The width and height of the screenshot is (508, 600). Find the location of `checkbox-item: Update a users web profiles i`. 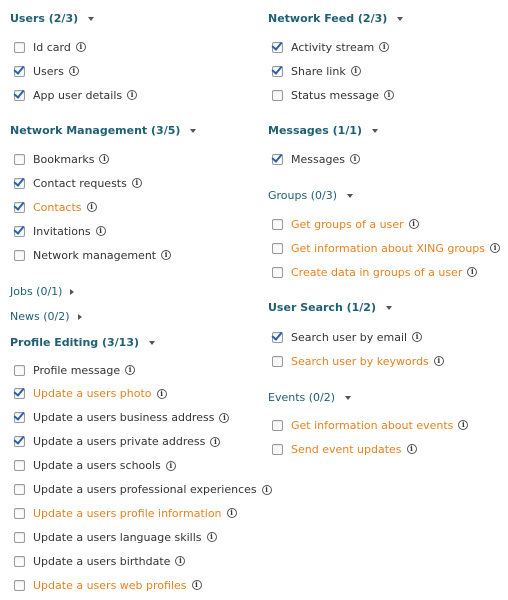

checkbox-item: Update a users web profiles i is located at coordinates (108, 585).